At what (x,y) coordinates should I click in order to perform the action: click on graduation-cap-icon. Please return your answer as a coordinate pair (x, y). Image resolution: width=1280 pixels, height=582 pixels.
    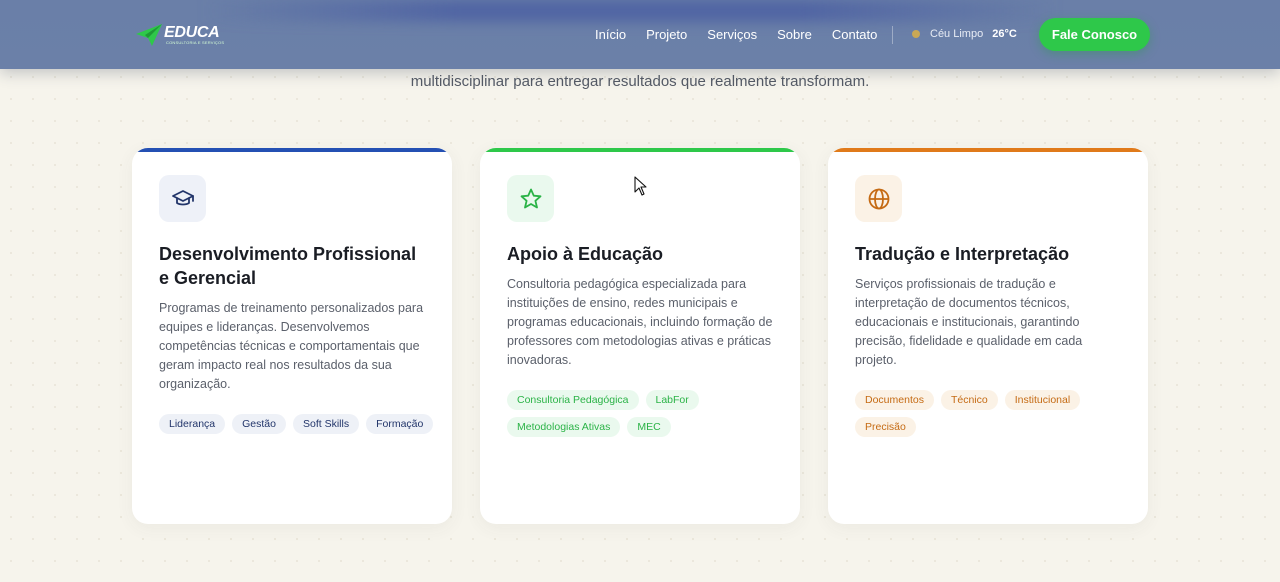
    Looking at the image, I should click on (182, 198).